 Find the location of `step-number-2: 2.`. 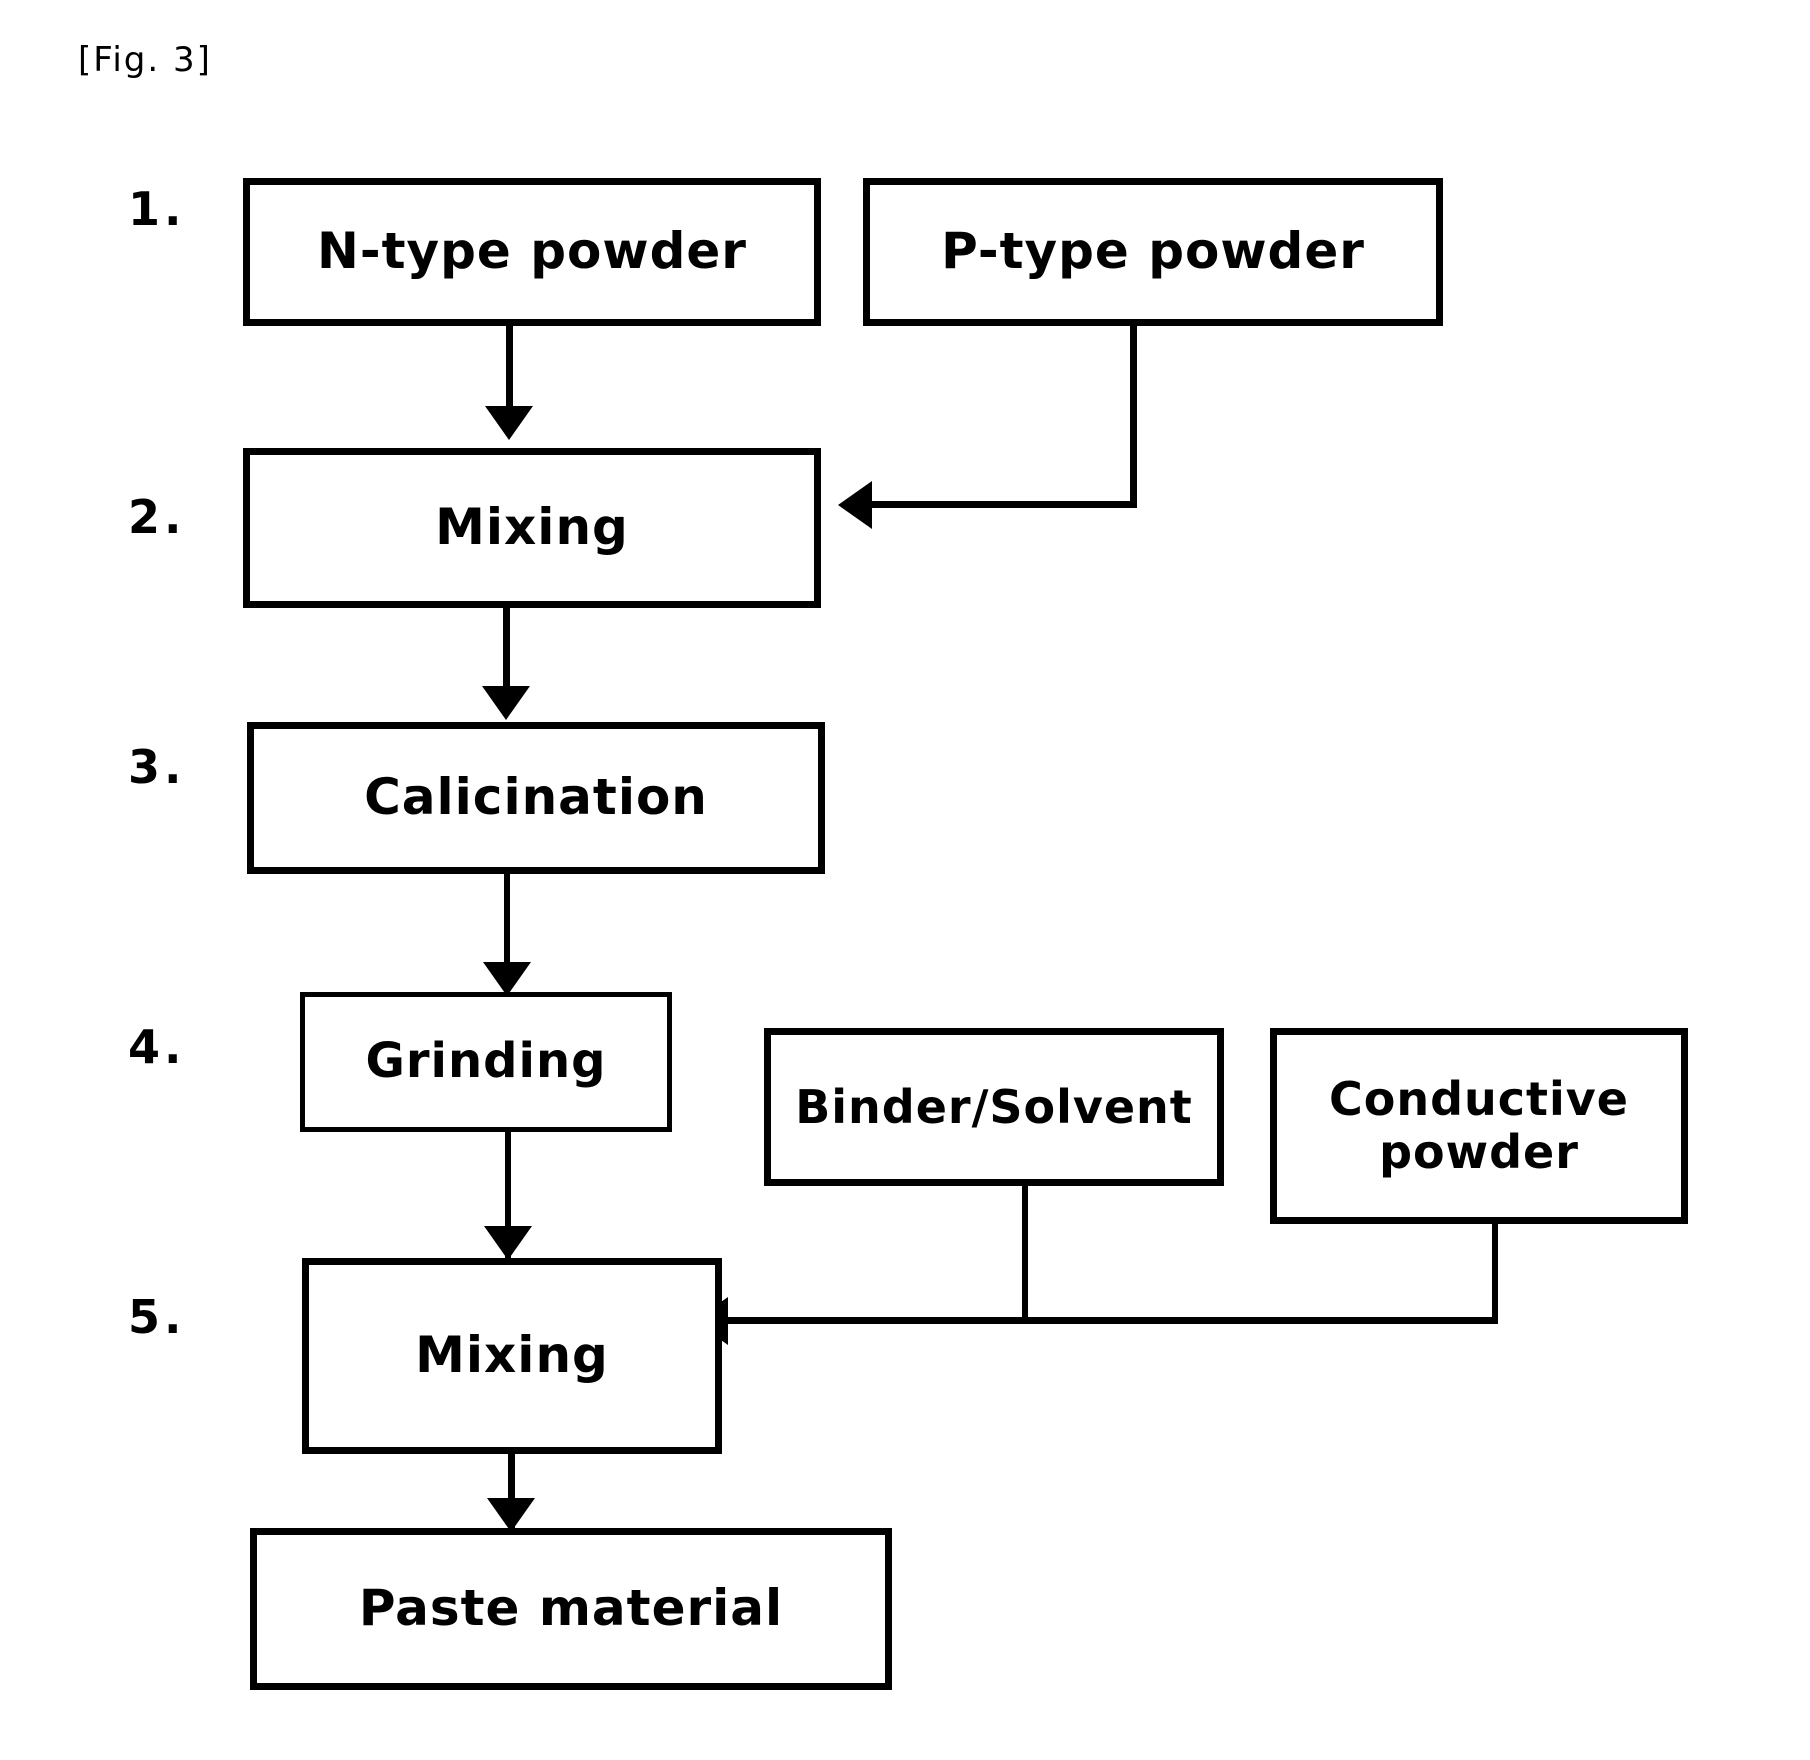

step-number-2: 2. is located at coordinates (157, 517).